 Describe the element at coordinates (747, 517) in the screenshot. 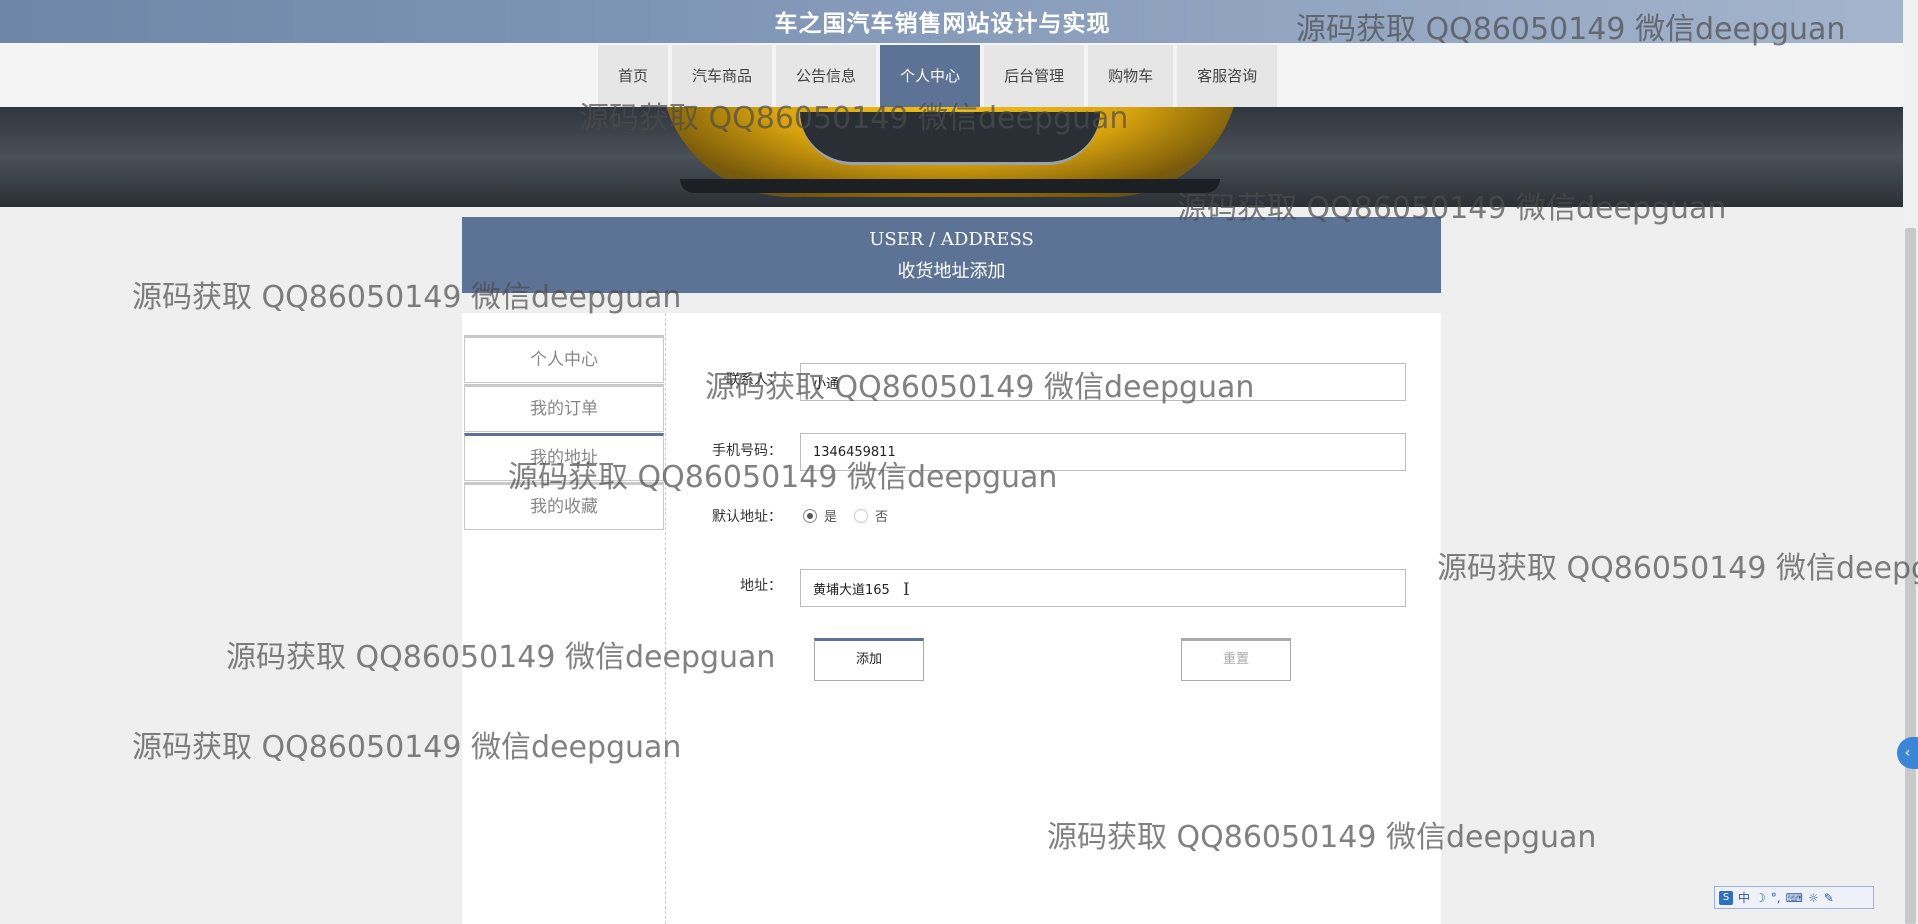

I see `default-address-label: 默认地址：` at that location.